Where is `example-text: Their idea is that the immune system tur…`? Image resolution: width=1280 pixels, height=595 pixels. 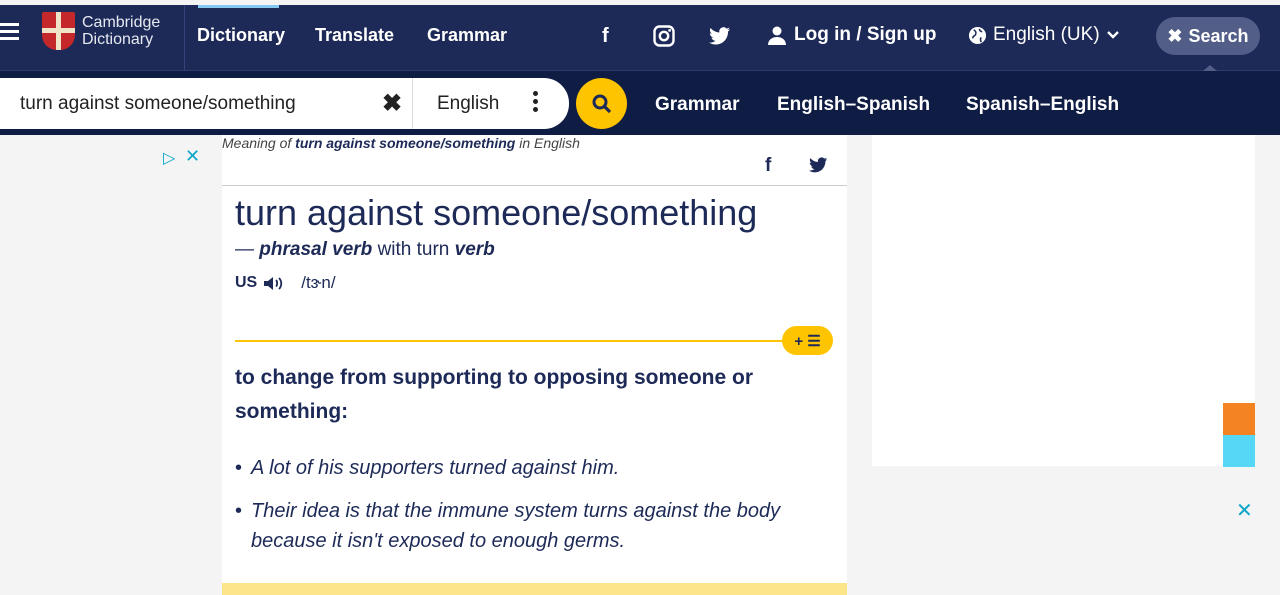
example-text: Their idea is that the immune system tur… is located at coordinates (516, 526).